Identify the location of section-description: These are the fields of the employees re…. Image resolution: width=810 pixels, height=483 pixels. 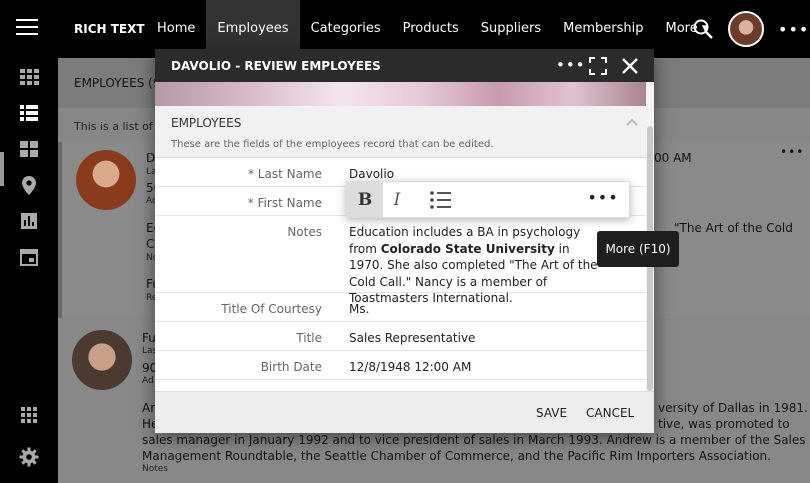
(332, 144).